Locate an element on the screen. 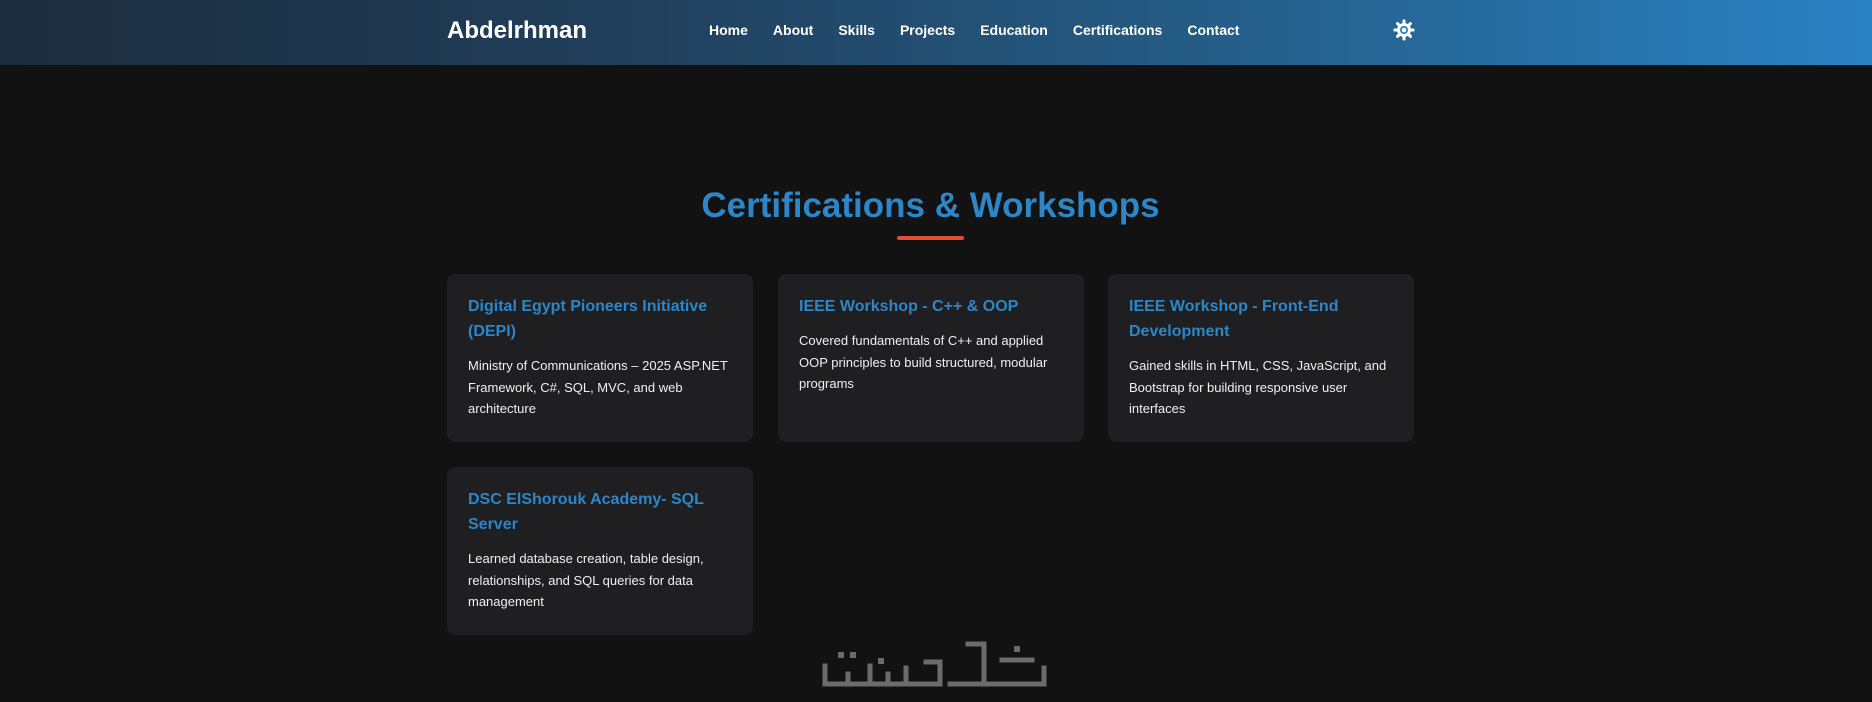 This screenshot has width=1872, height=702. nav-about: About is located at coordinates (793, 30).